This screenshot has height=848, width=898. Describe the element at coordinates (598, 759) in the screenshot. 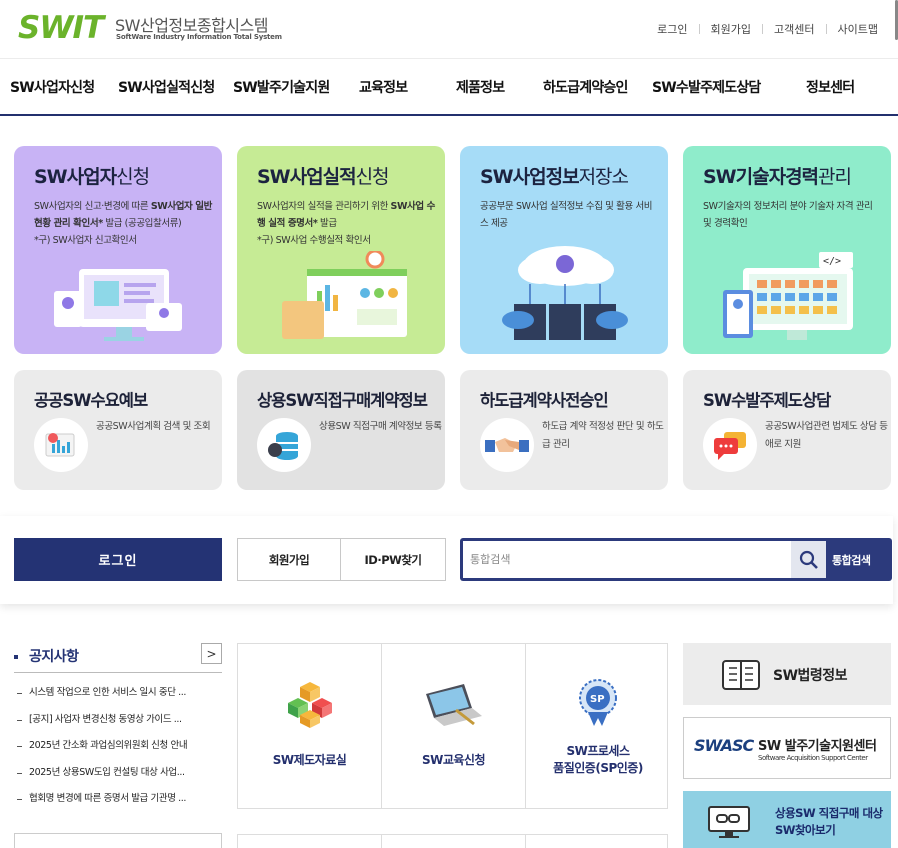

I see `quick-label: SW프로세스 품질인증(SP인증)` at that location.